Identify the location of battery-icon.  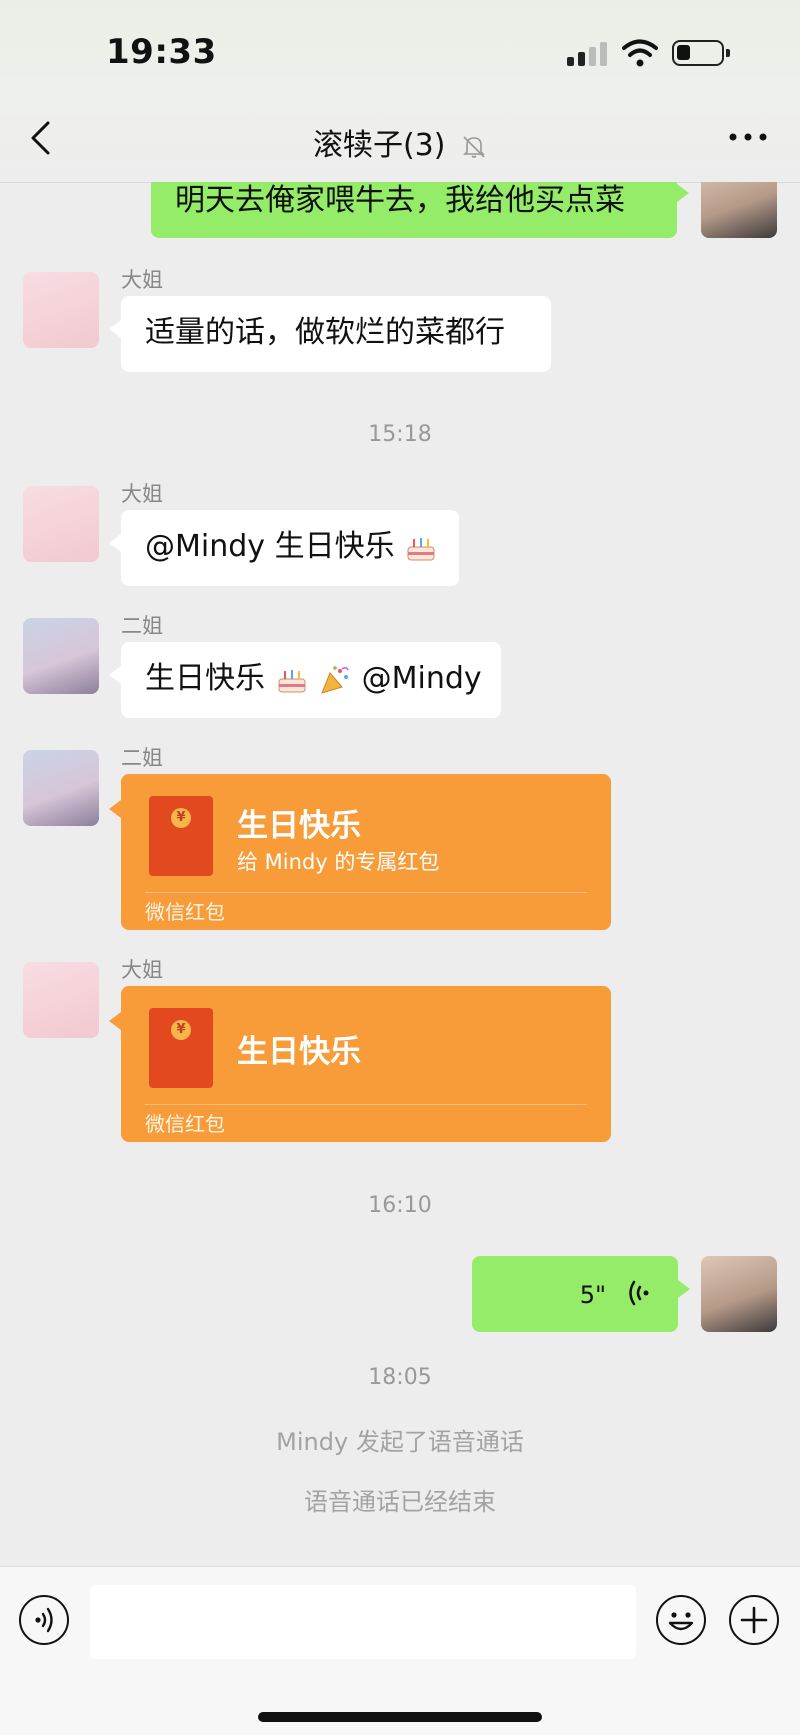
(701, 53).